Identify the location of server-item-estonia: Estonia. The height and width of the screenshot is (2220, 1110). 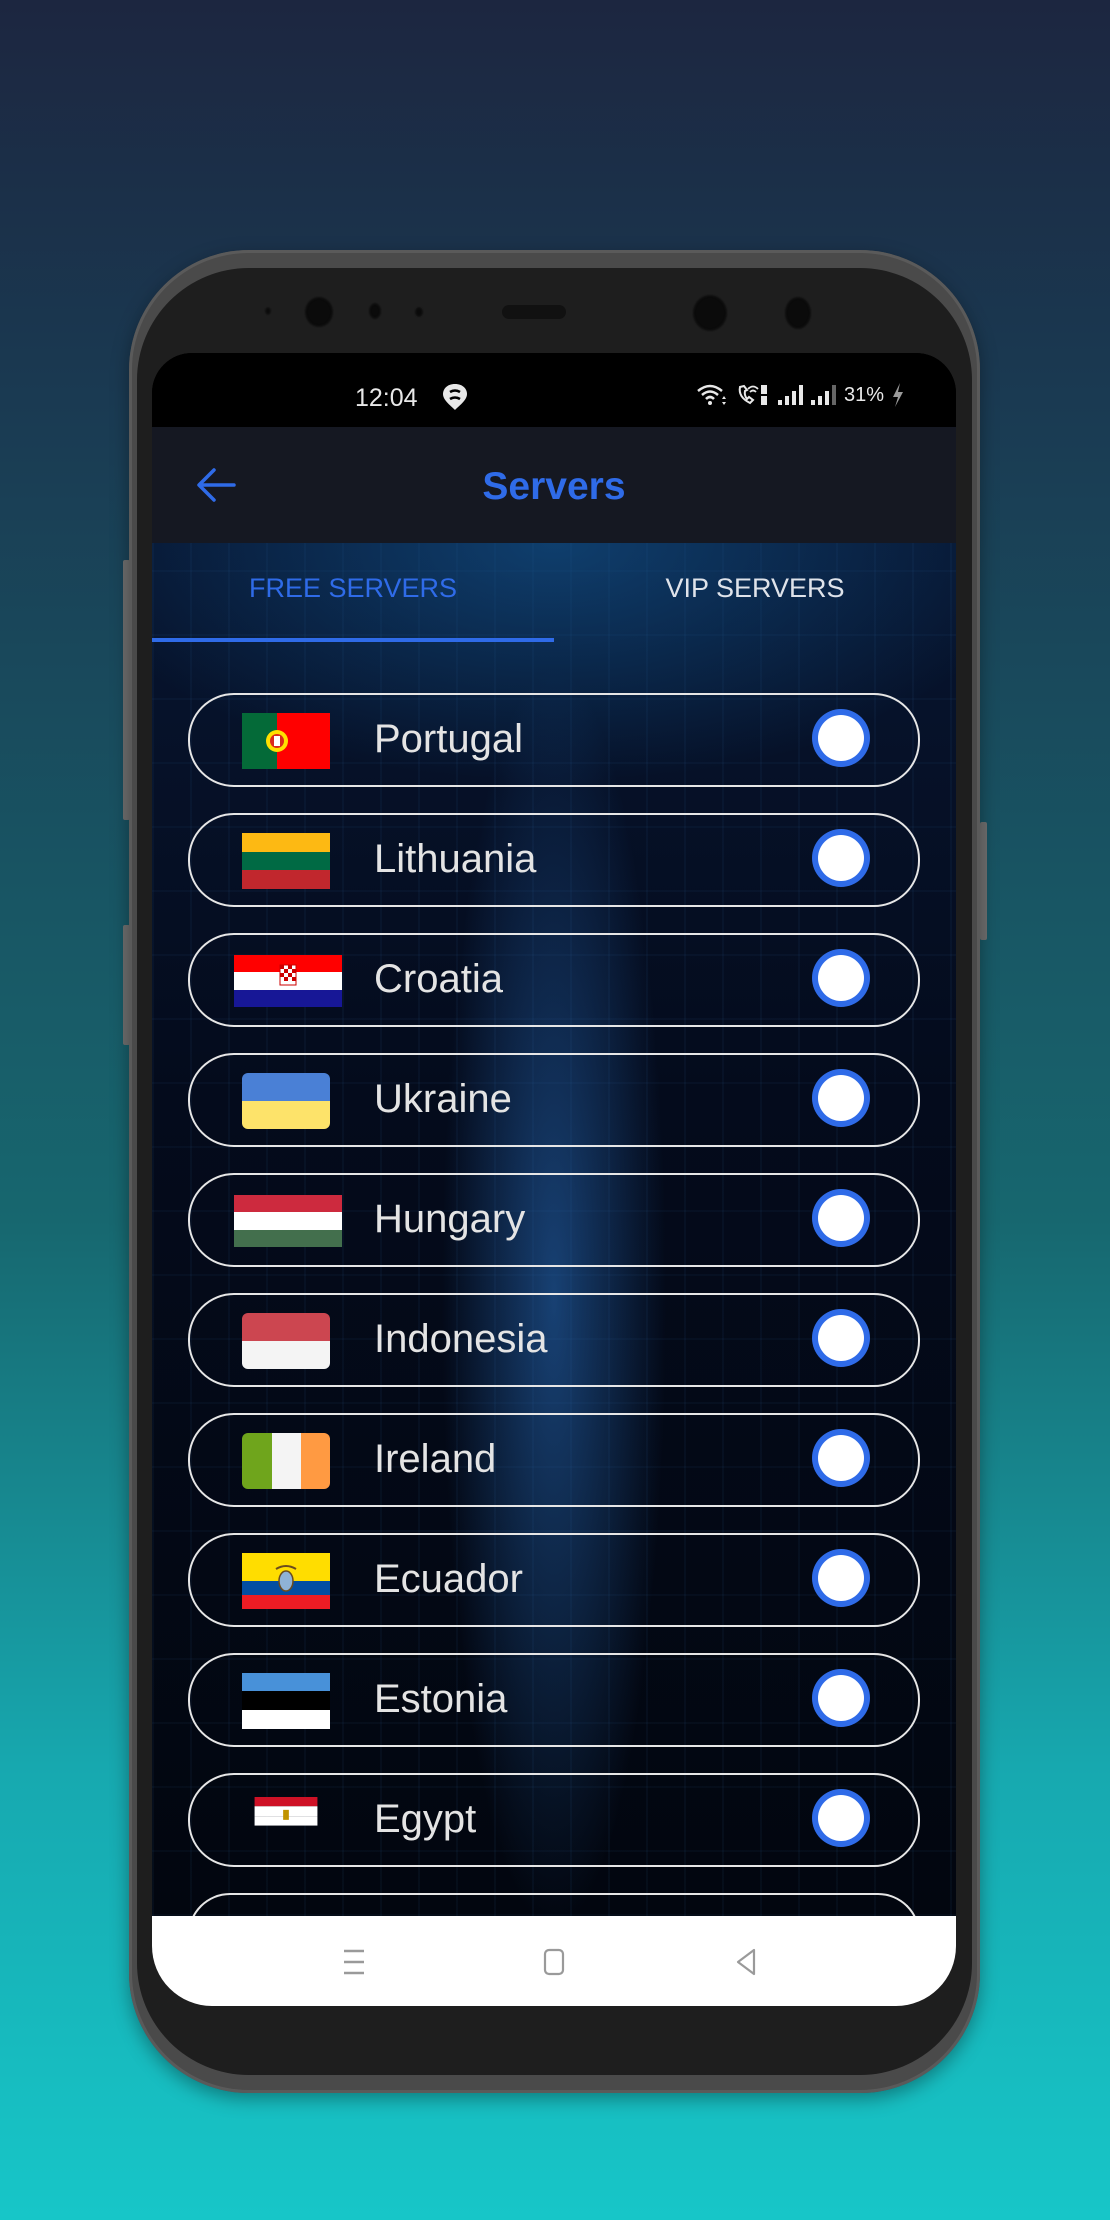
(554, 1700).